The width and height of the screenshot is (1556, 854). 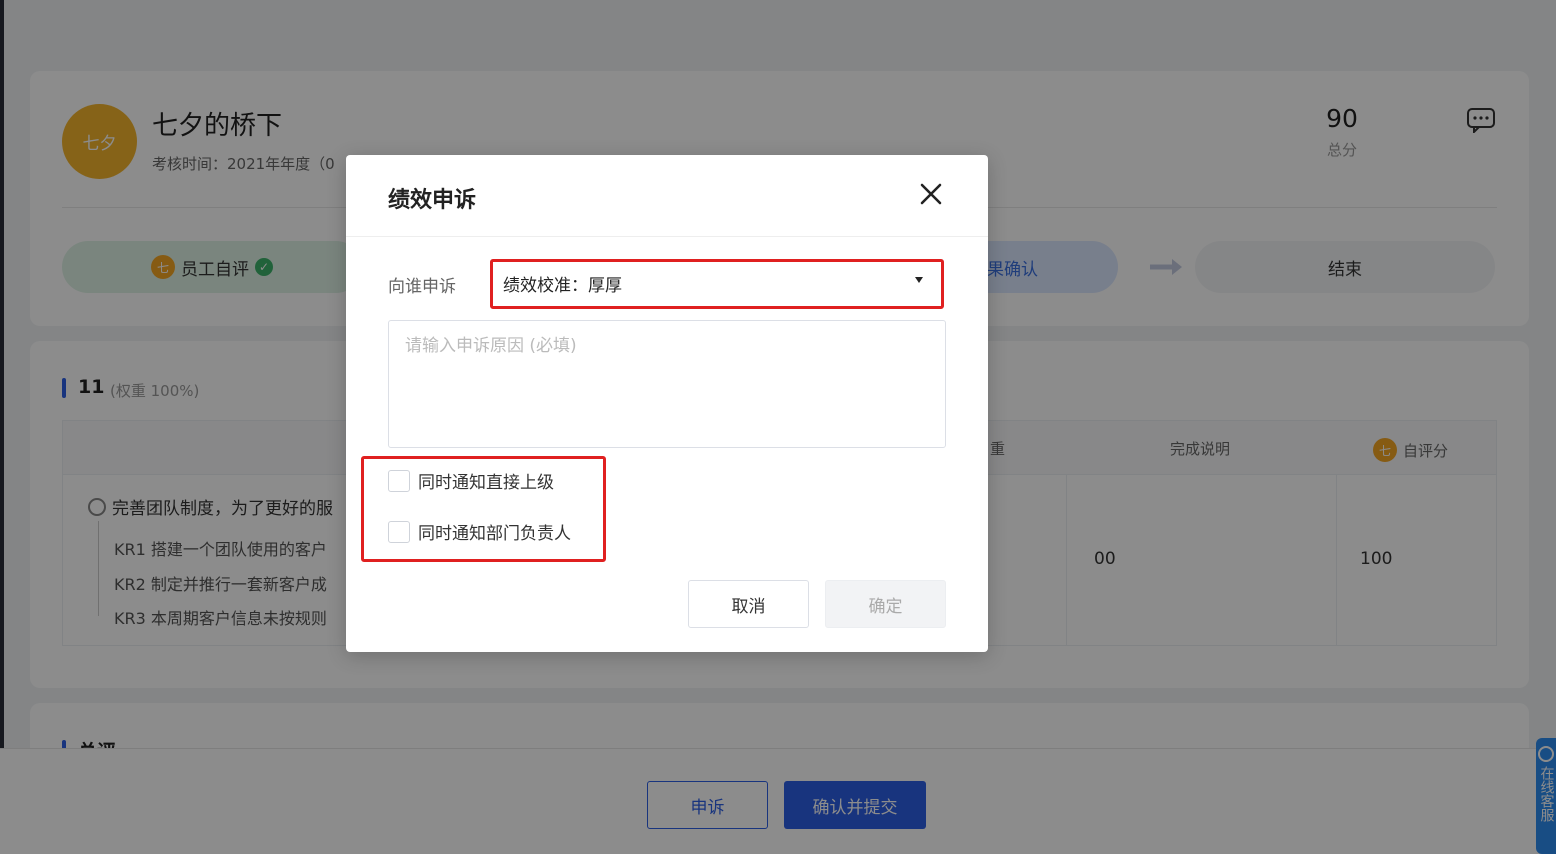 I want to click on appeal-target-label: 向谁申诉, so click(x=422, y=287).